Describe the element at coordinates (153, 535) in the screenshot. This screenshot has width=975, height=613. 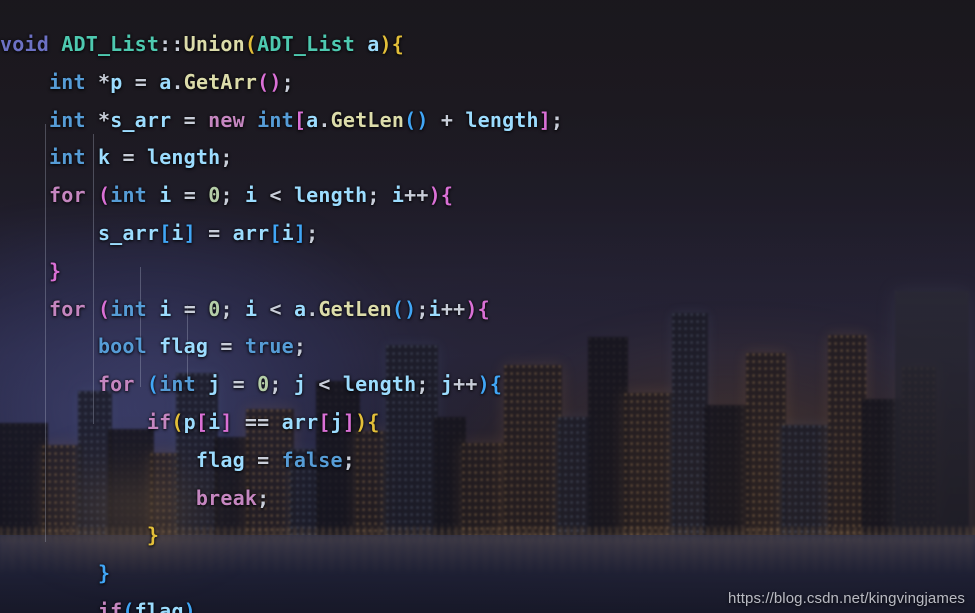
I see `bracket-close: }` at that location.